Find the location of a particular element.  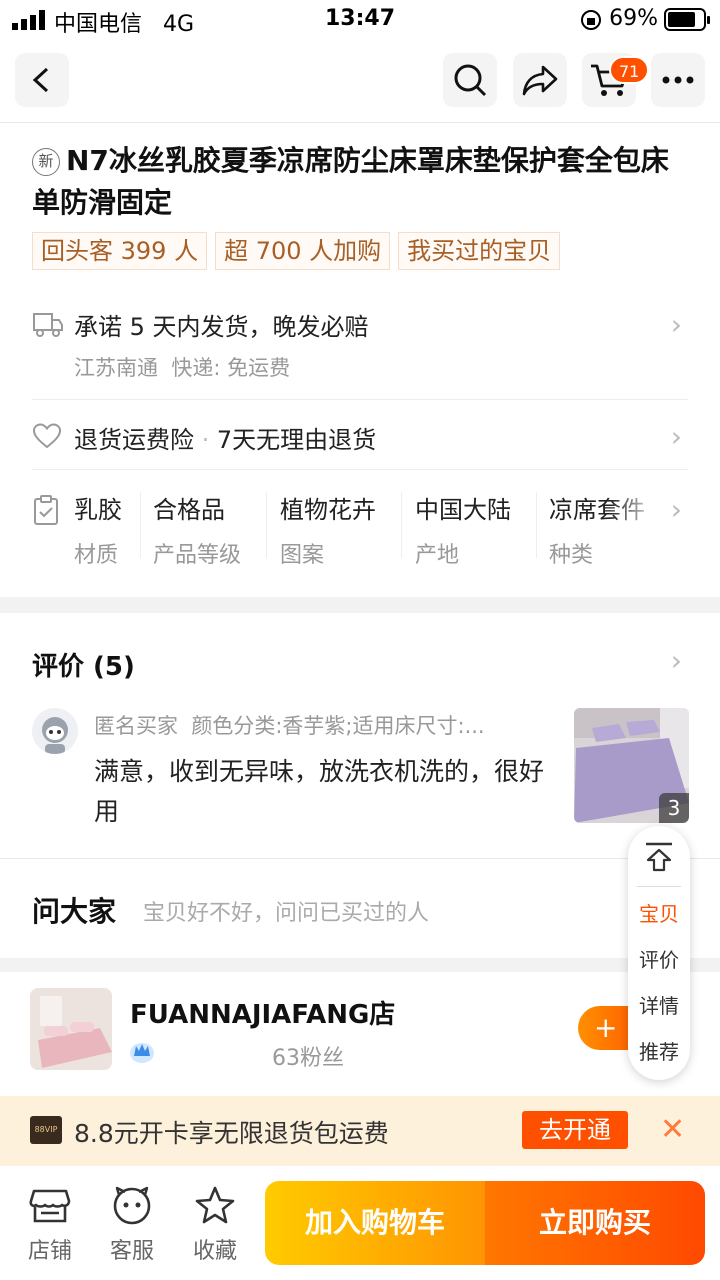

more-icon is located at coordinates (678, 80).